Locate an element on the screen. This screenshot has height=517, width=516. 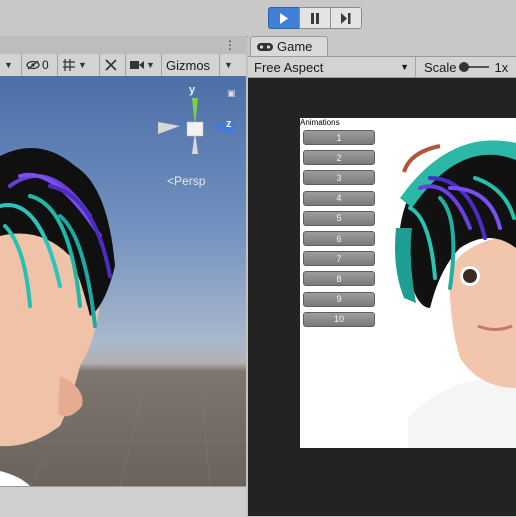
main-toolbar is located at coordinates (258, 18).